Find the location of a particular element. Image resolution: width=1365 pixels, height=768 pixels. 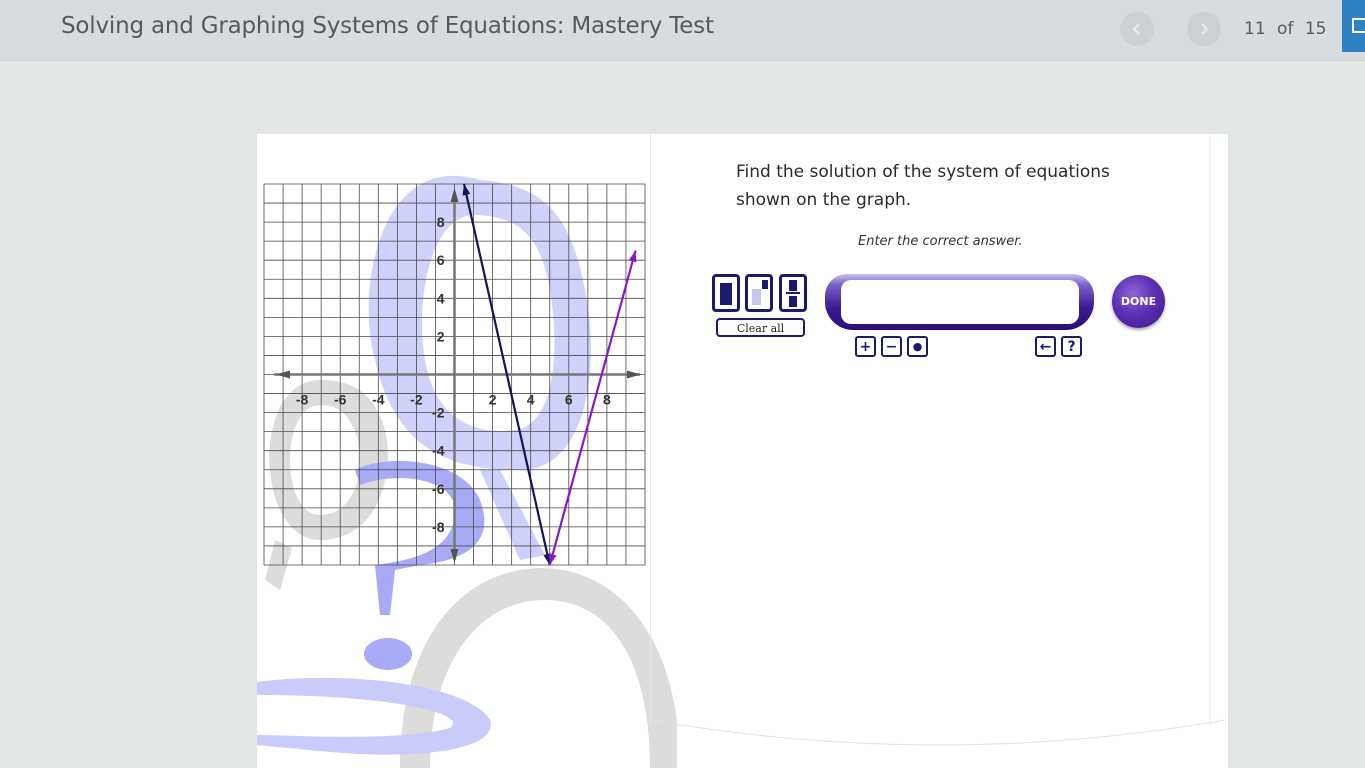

x-tick-label: -6 is located at coordinates (340, 400).